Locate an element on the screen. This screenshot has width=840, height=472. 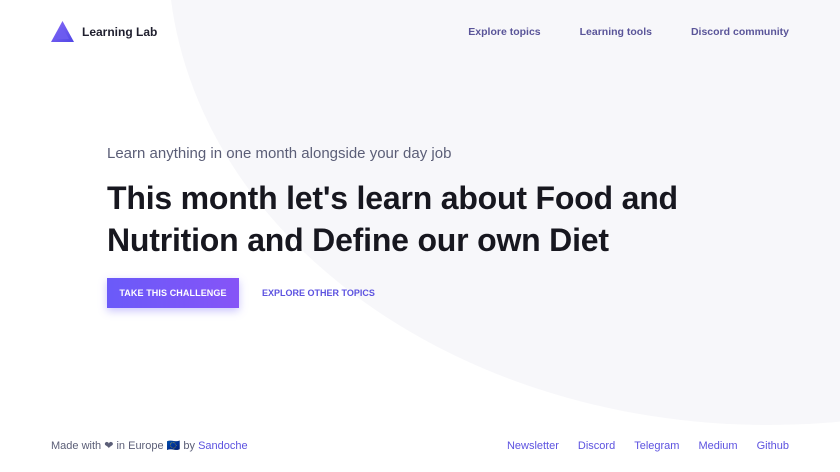
author-link: Sandoche is located at coordinates (223, 446).